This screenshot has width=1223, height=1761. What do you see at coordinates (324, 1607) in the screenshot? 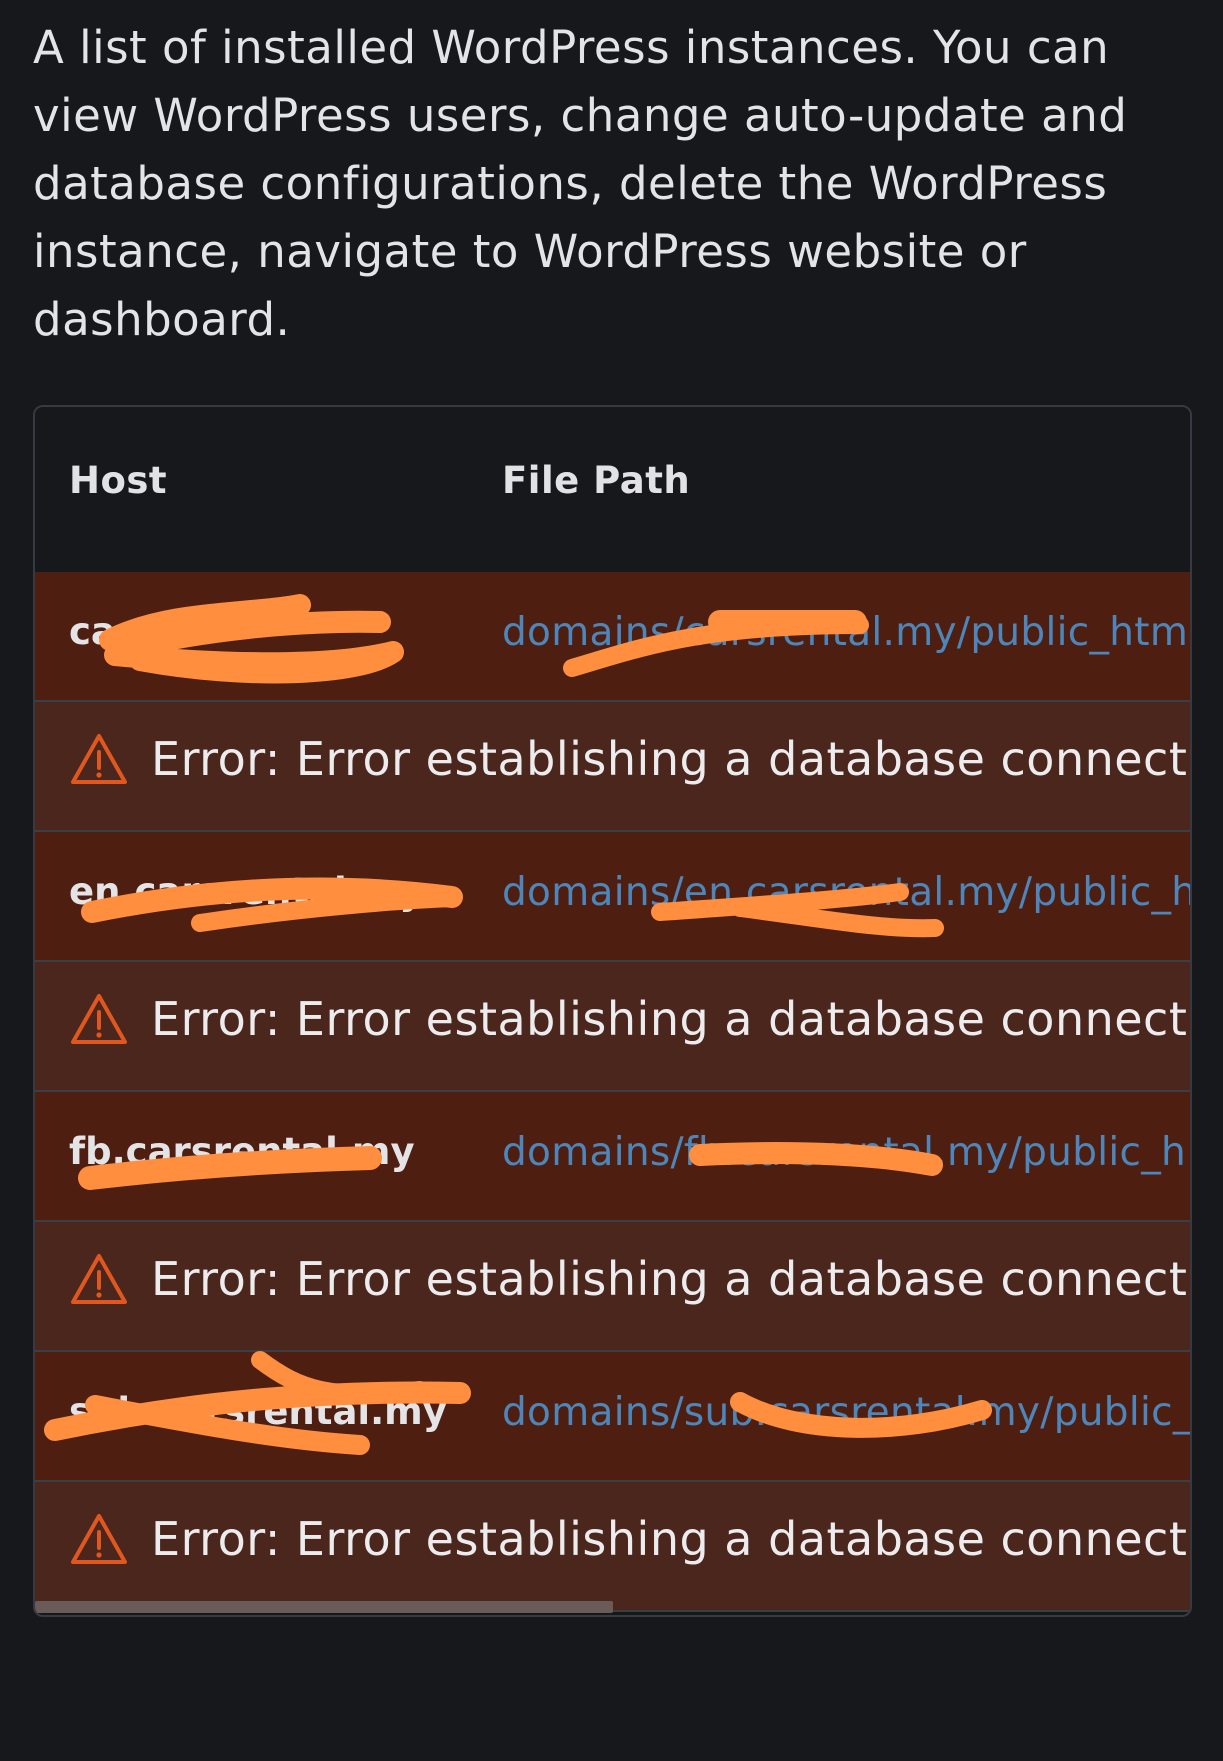
I see `horizontal-scrollbar` at bounding box center [324, 1607].